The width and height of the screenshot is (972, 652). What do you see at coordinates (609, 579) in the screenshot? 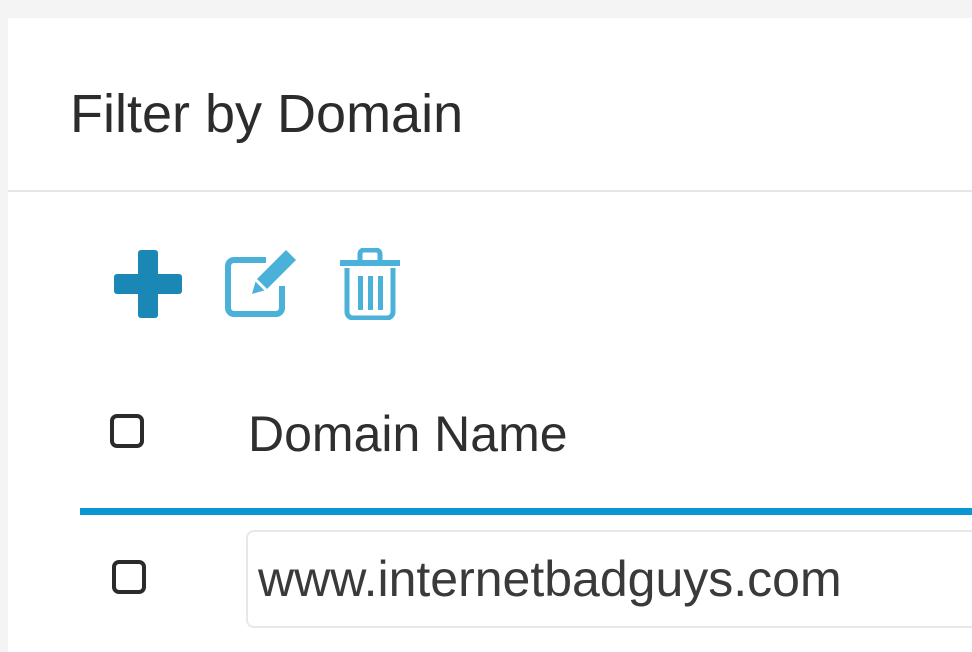
I see `domain-name-input` at bounding box center [609, 579].